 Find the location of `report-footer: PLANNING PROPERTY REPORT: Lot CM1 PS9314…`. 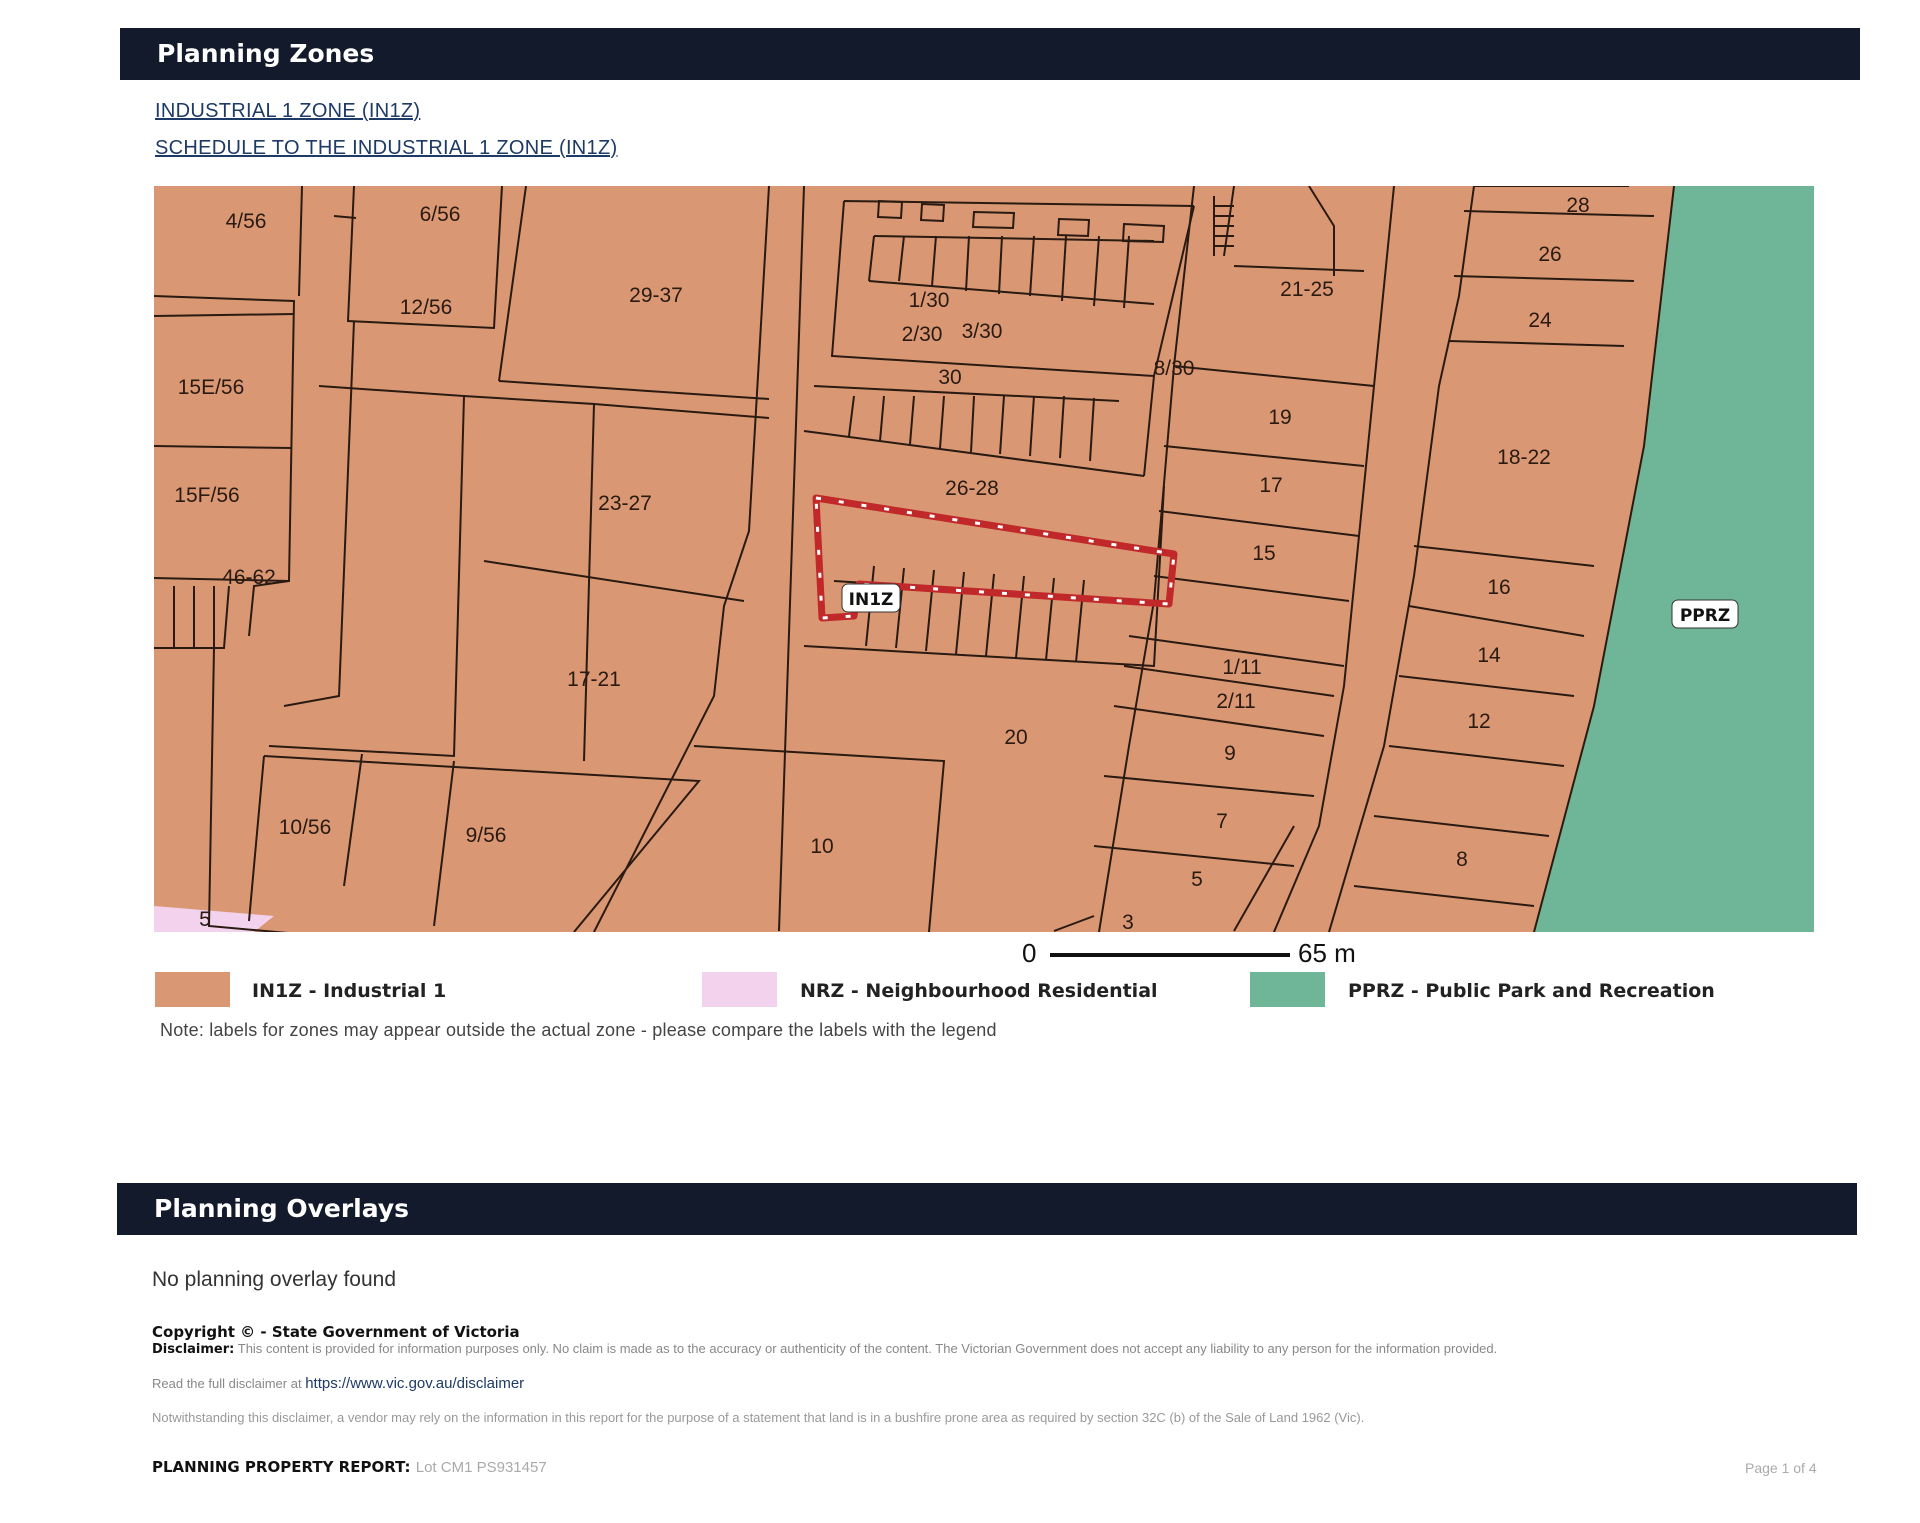

report-footer: PLANNING PROPERTY REPORT: Lot CM1 PS9314… is located at coordinates (349, 1467).